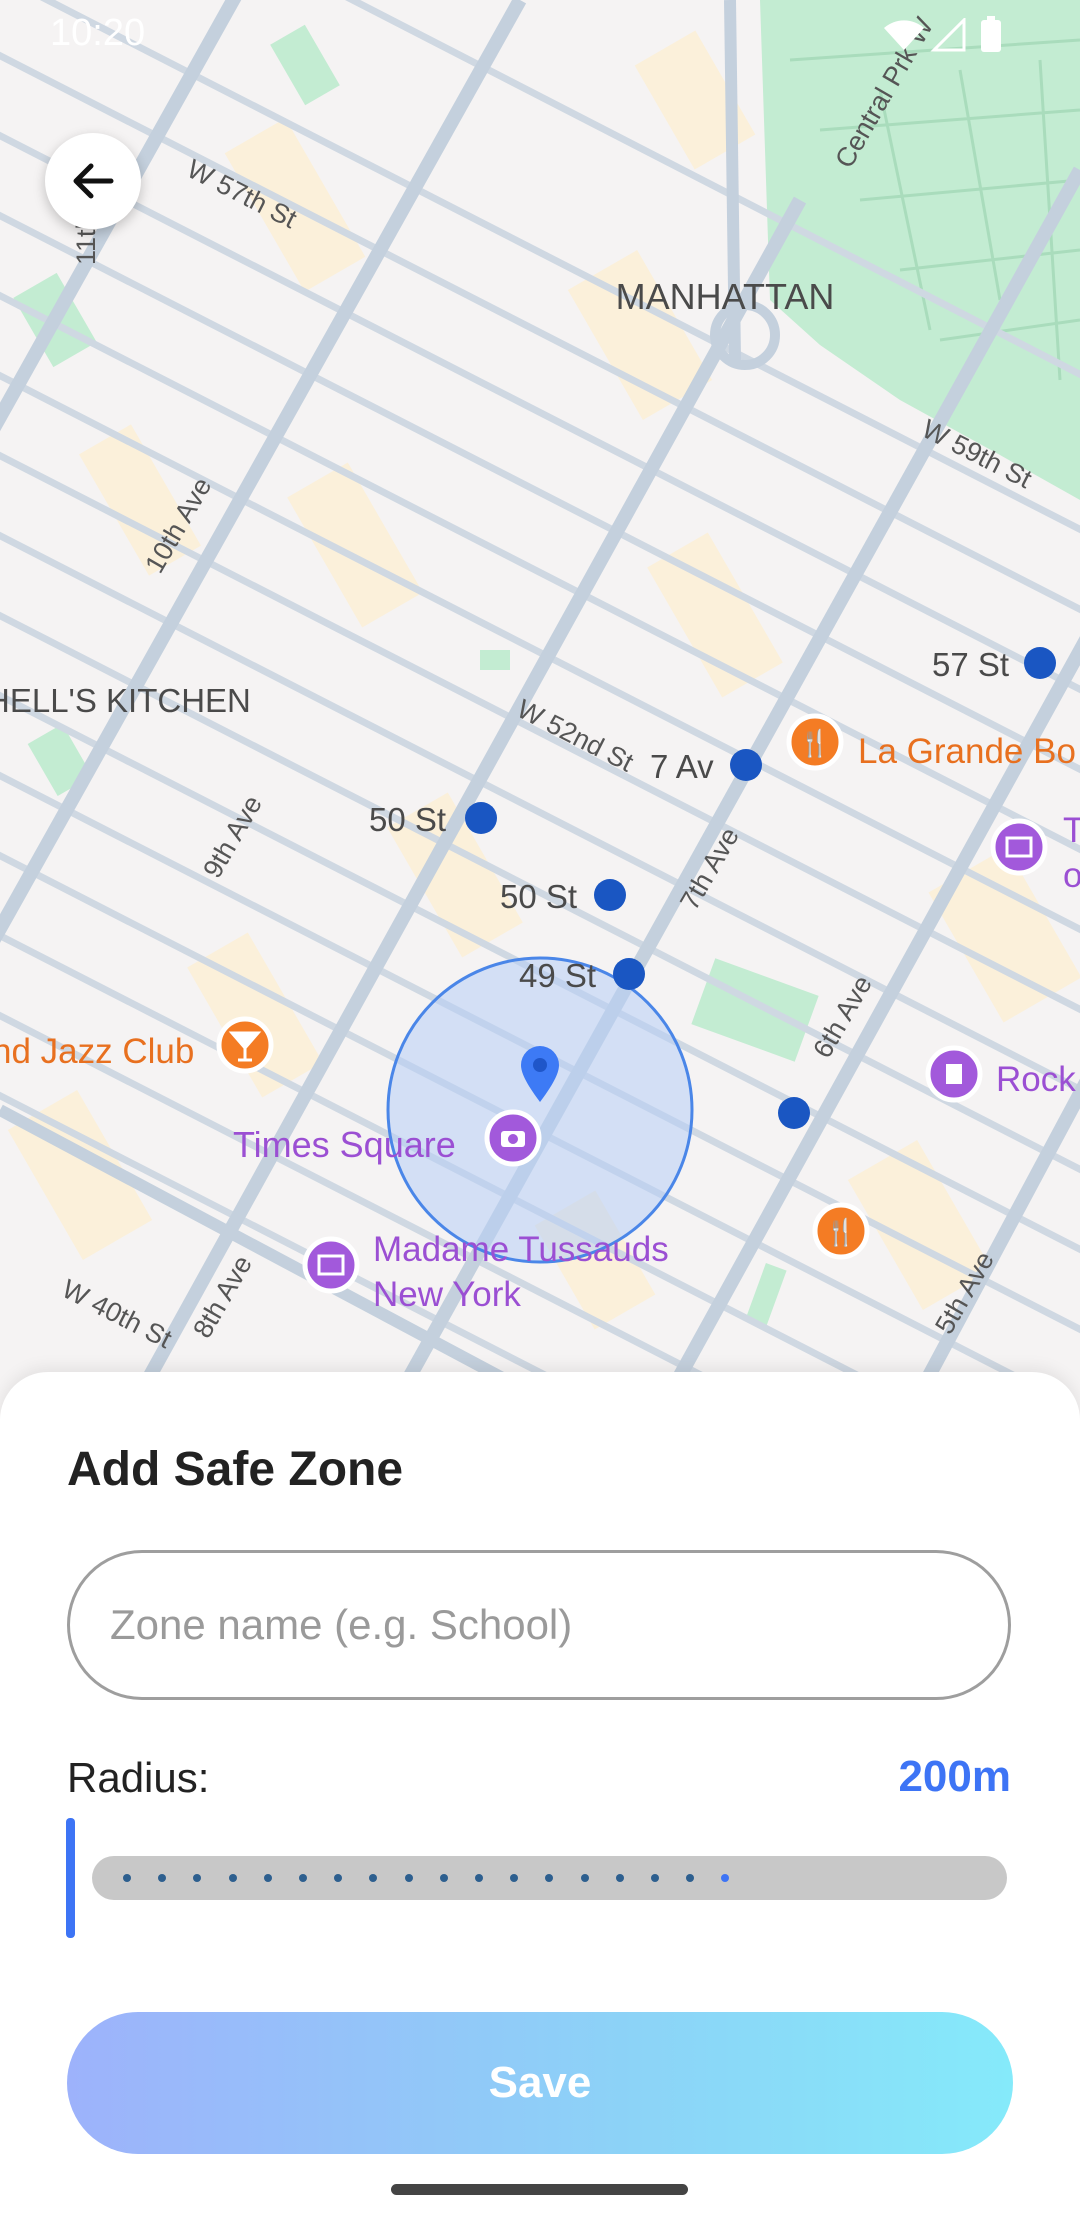 The width and height of the screenshot is (1080, 2220). Describe the element at coordinates (539, 1625) in the screenshot. I see `zone-name-input` at that location.